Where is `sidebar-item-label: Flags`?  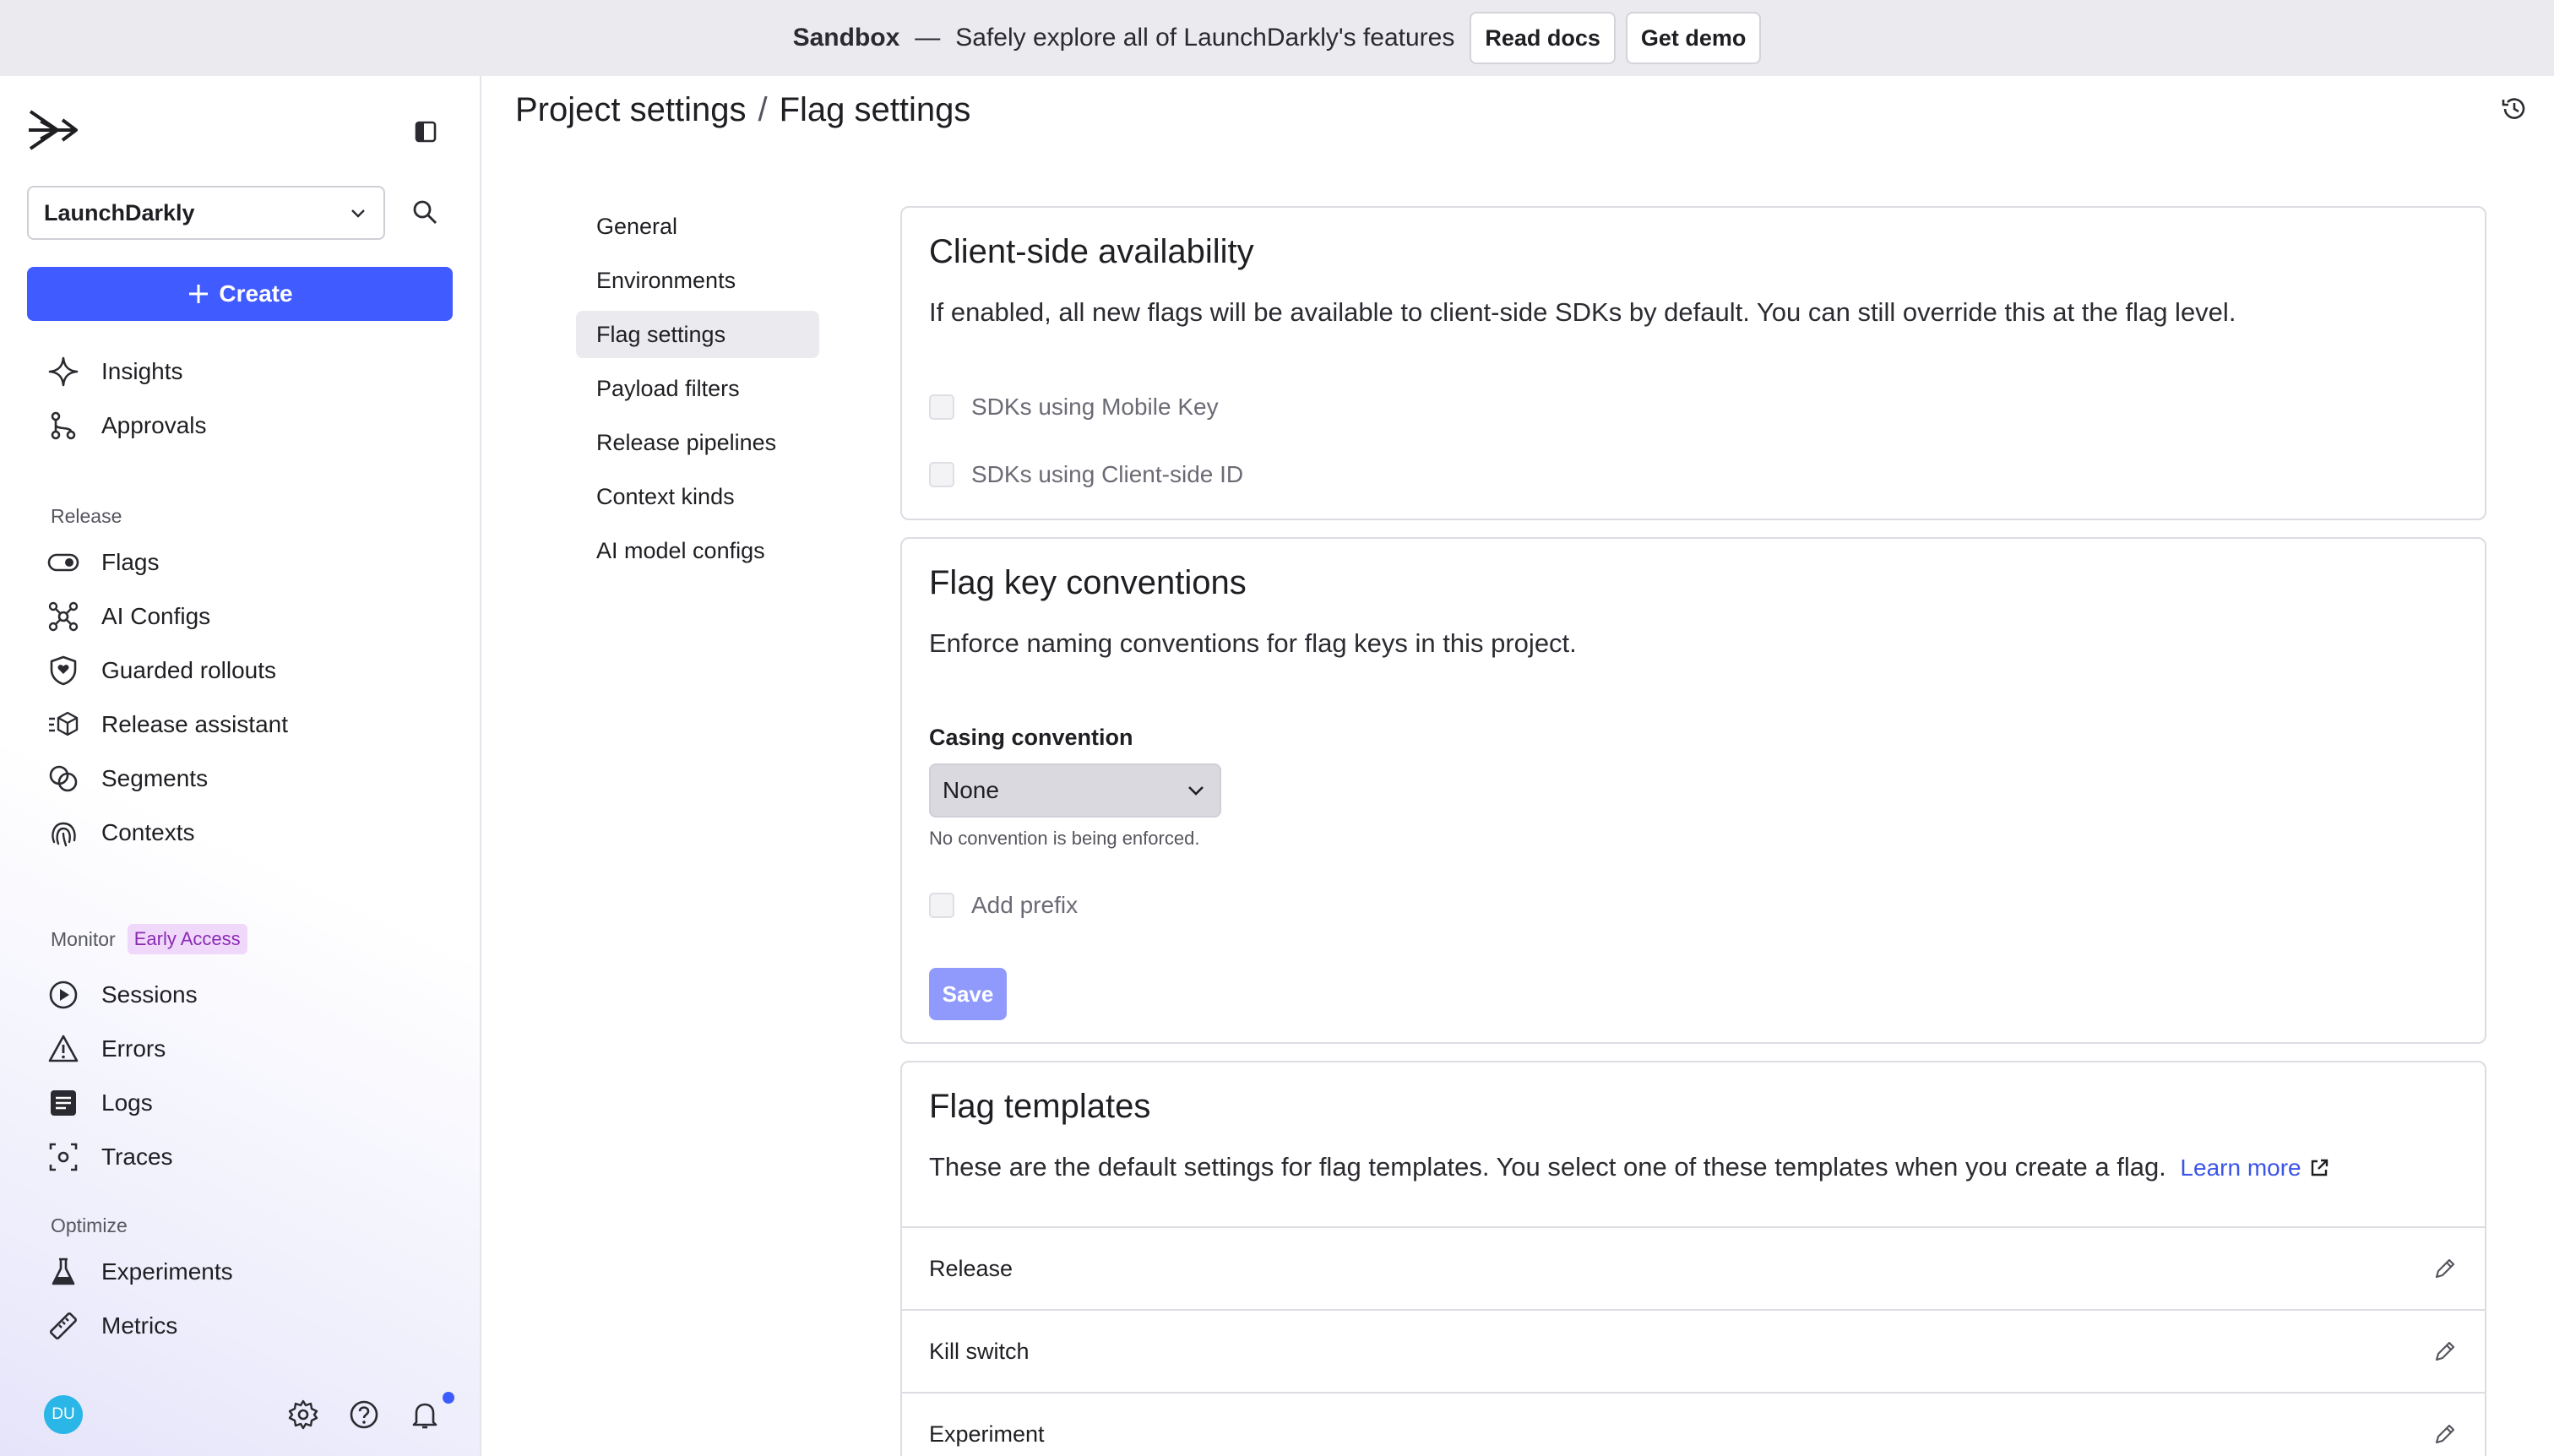
sidebar-item-label: Flags is located at coordinates (130, 562).